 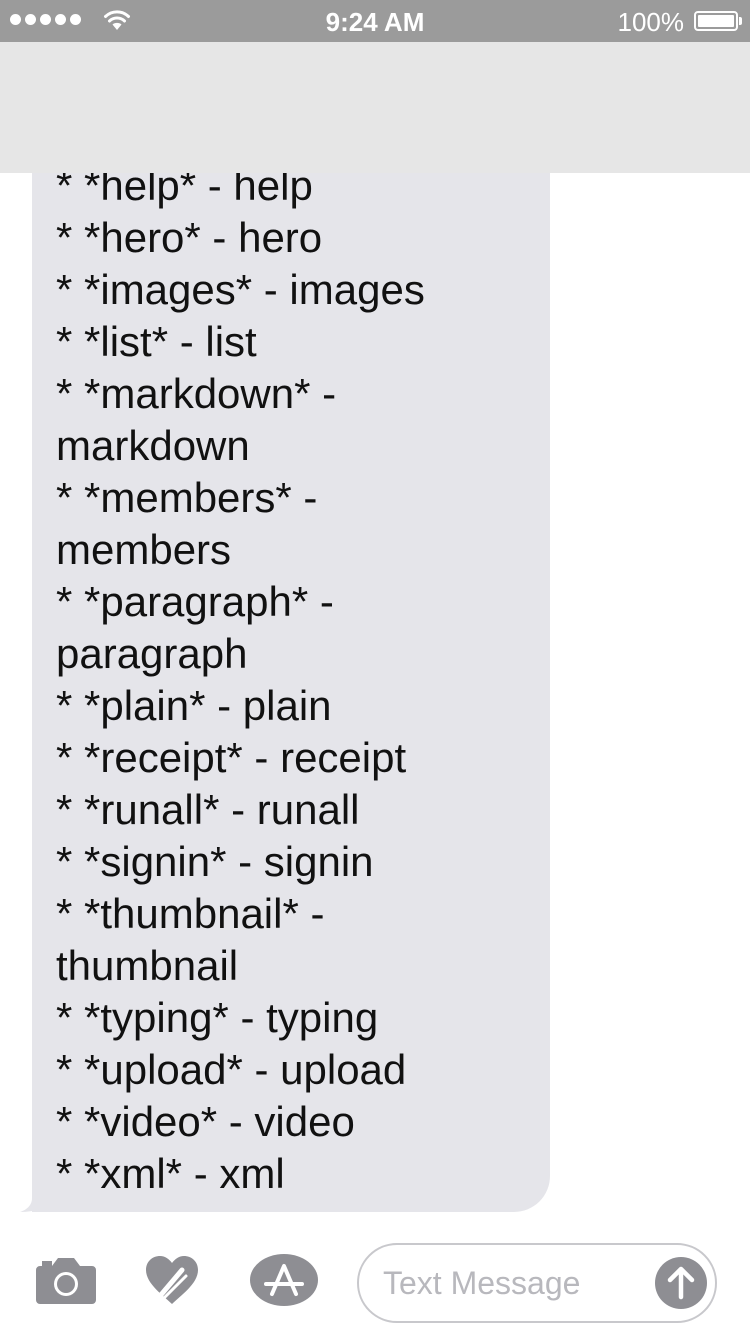 I want to click on text-message-field, so click(x=537, y=1283).